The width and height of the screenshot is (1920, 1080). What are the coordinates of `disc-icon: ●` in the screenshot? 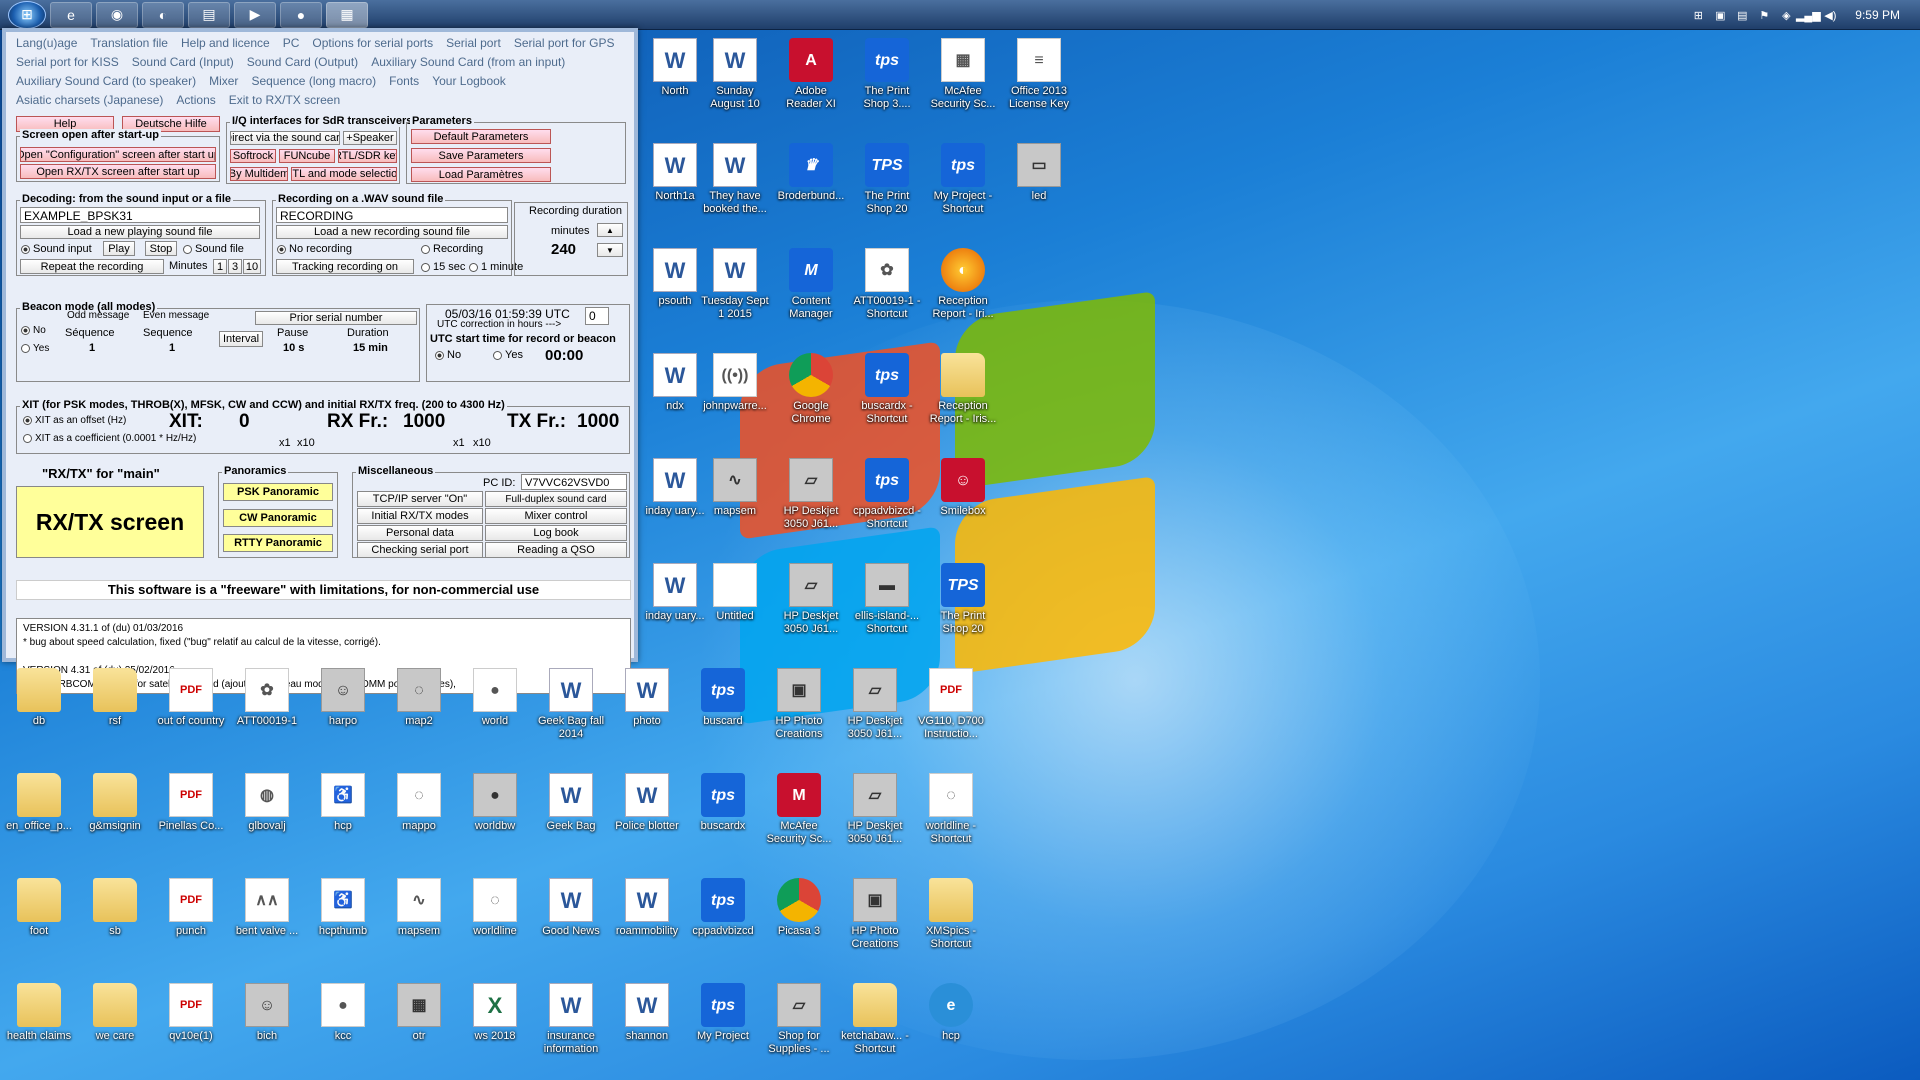 It's located at (301, 14).